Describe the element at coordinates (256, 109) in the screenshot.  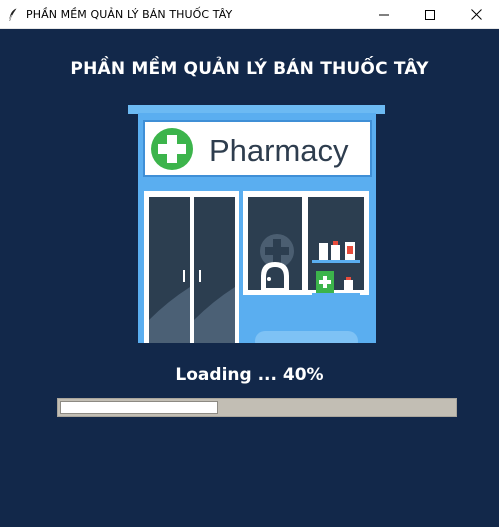
I see `roof` at that location.